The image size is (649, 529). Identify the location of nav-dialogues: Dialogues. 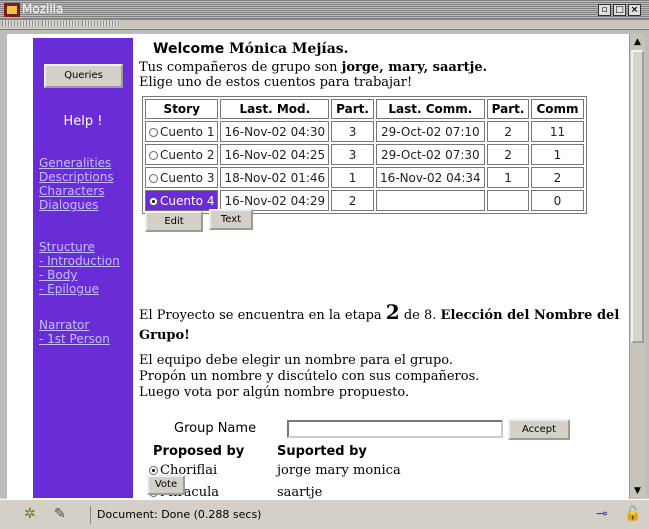
(68, 205).